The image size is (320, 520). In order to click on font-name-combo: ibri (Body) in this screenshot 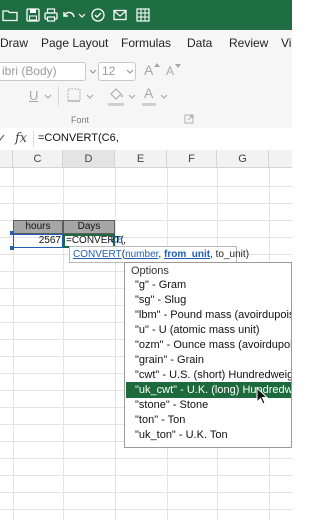, I will do `click(43, 71)`.